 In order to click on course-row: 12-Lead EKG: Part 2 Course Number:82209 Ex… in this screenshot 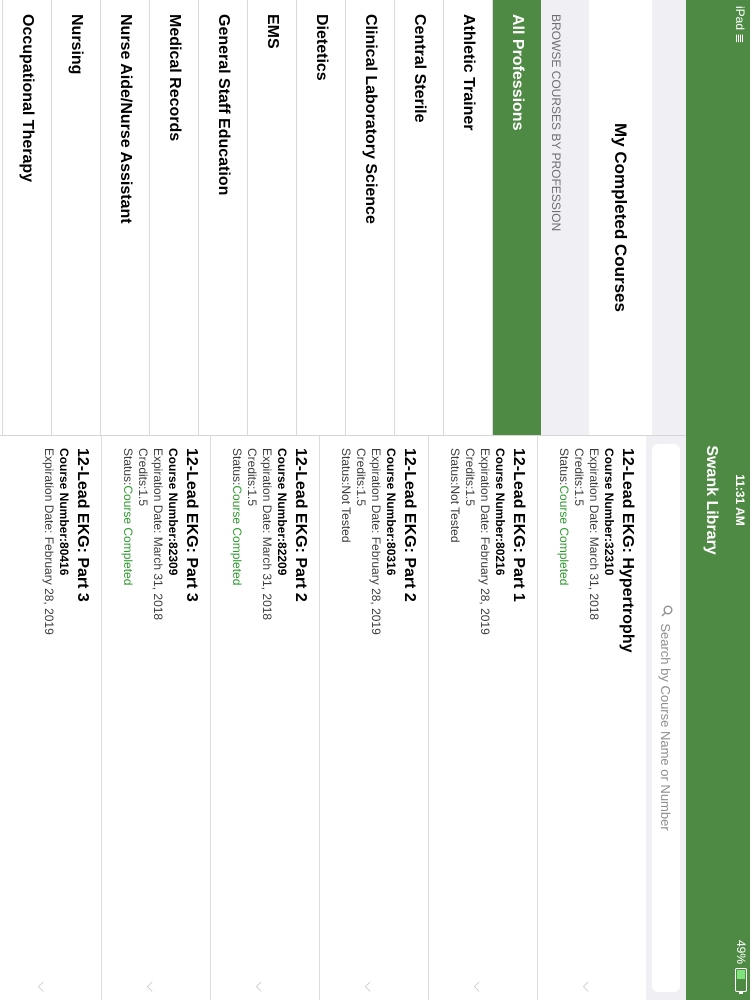, I will do `click(264, 718)`.